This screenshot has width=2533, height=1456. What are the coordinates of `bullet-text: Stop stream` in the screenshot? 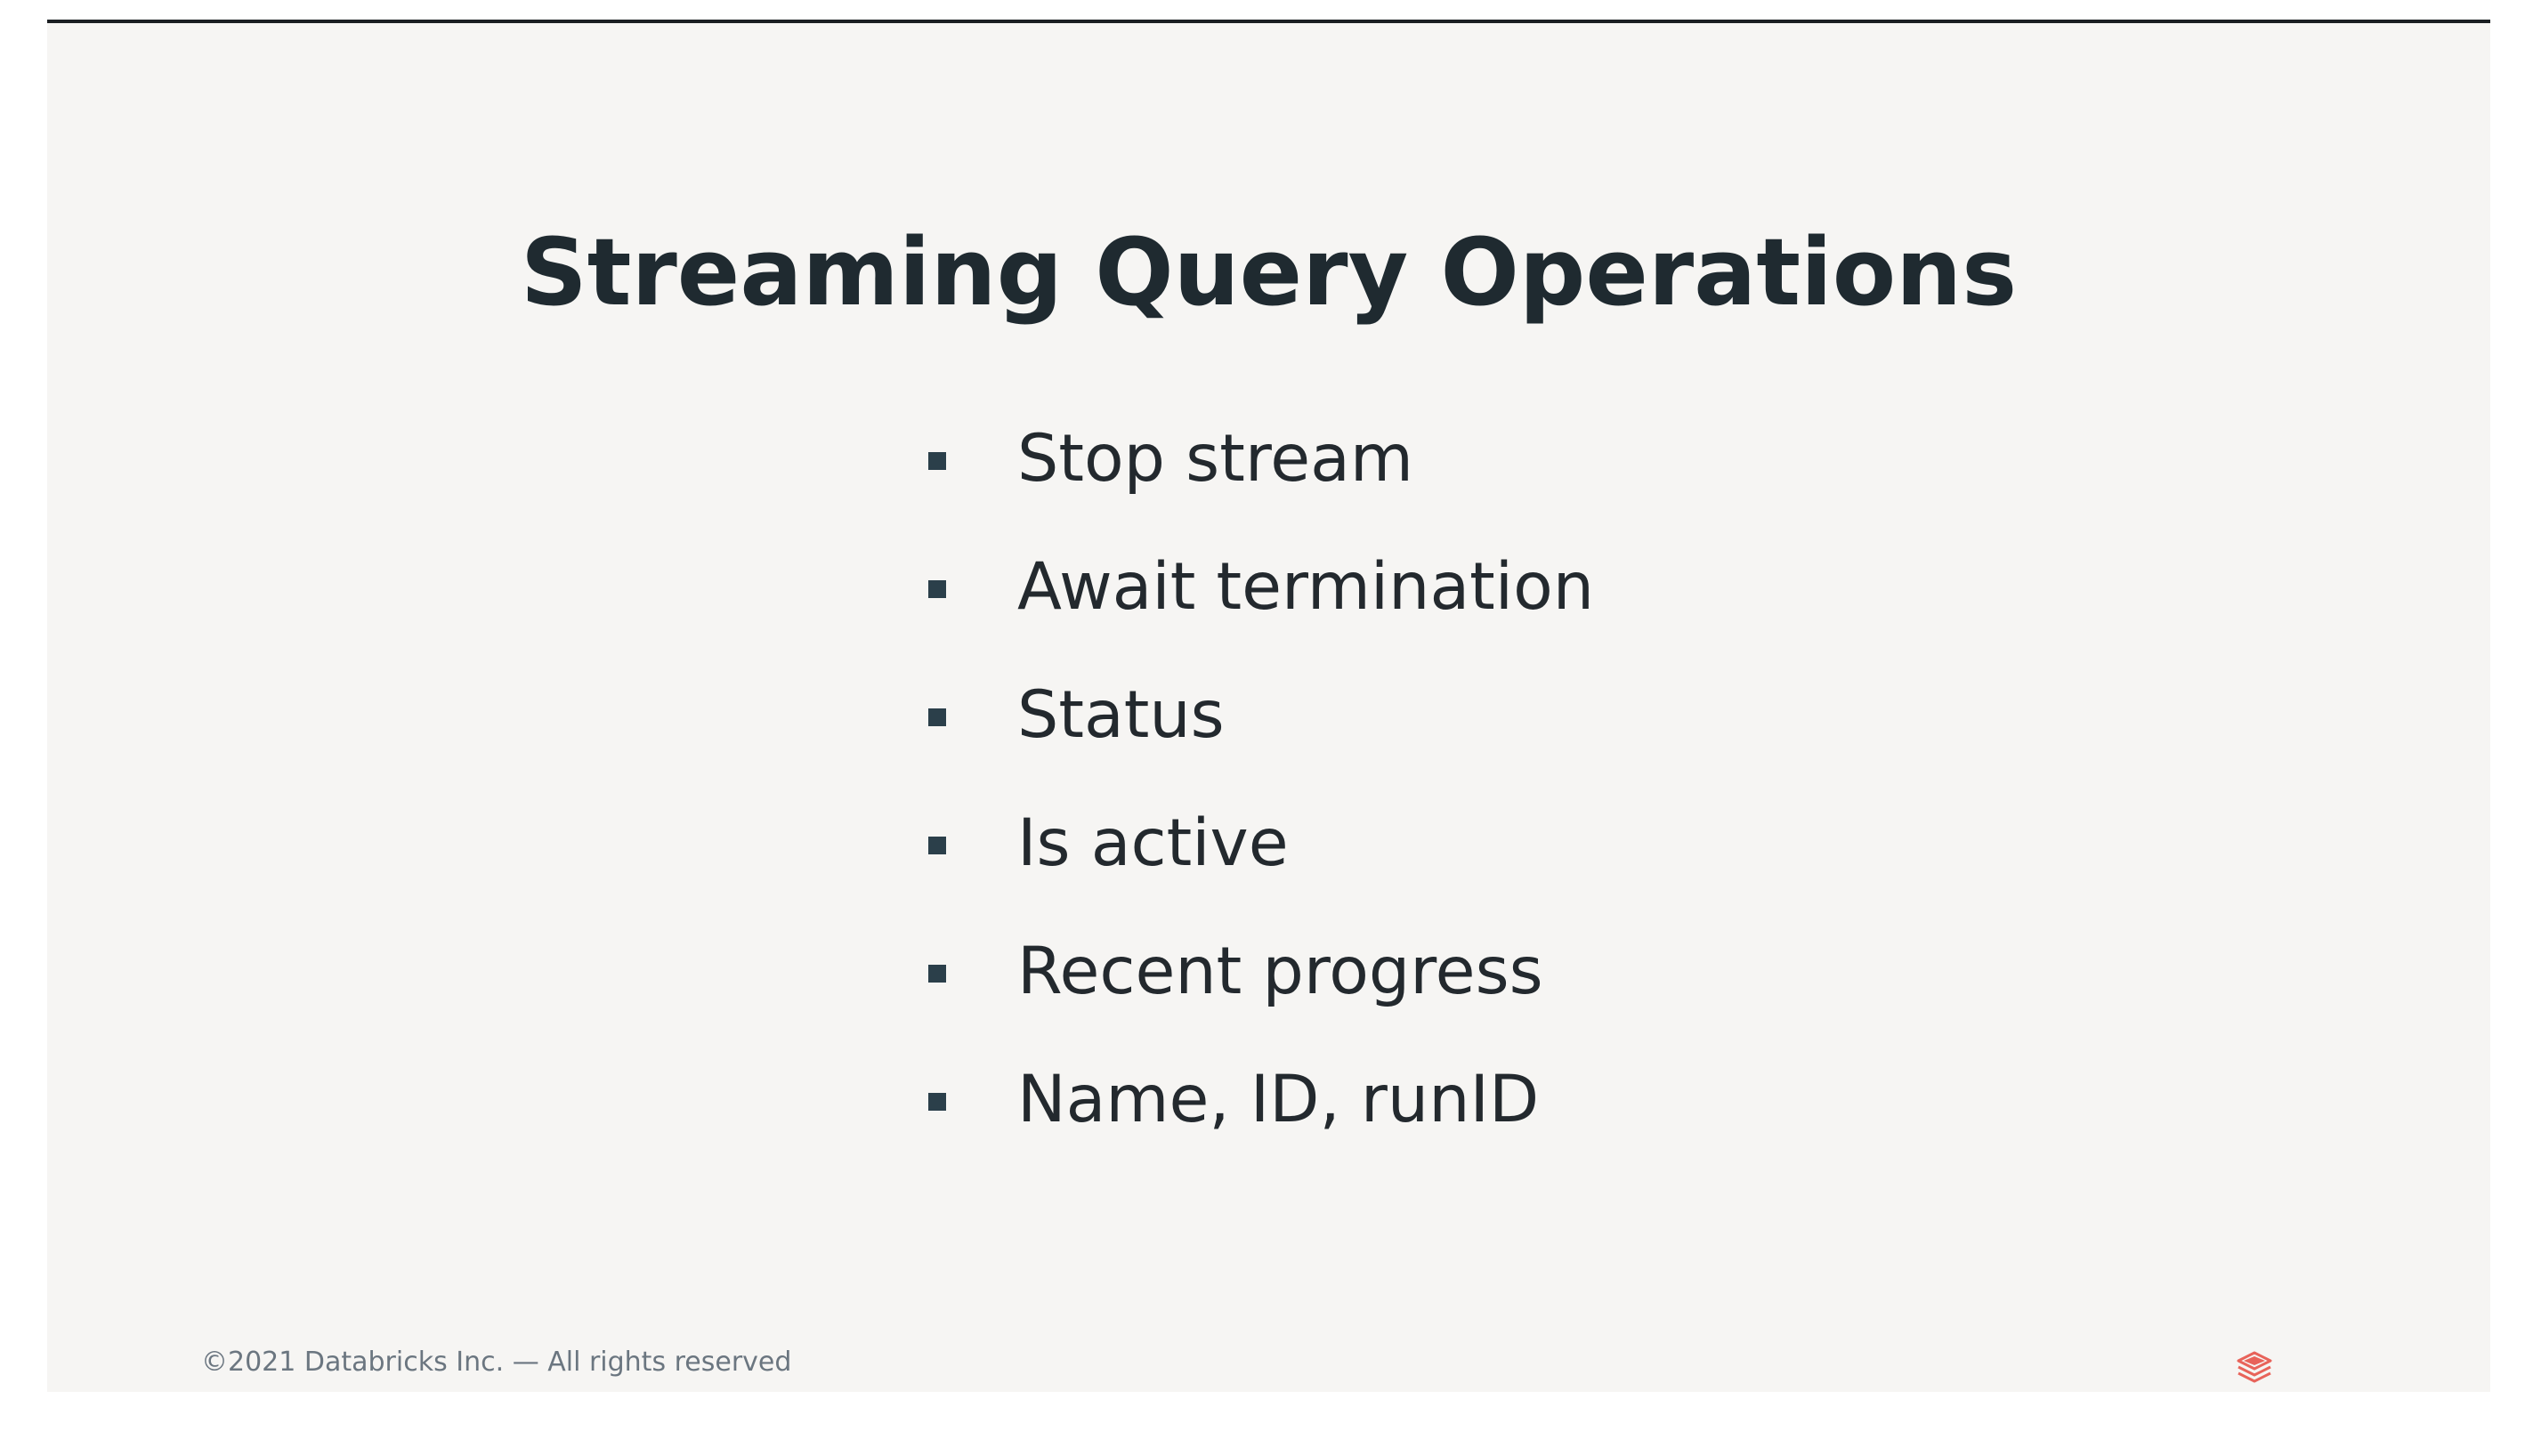 It's located at (1215, 459).